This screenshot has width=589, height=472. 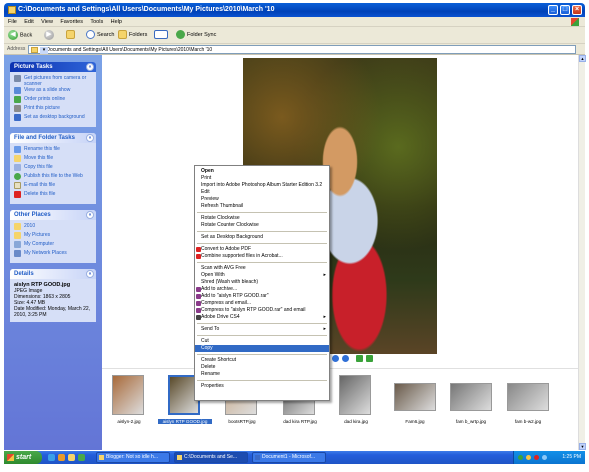 I want to click on menu-tools: Tools, so click(x=96, y=22).